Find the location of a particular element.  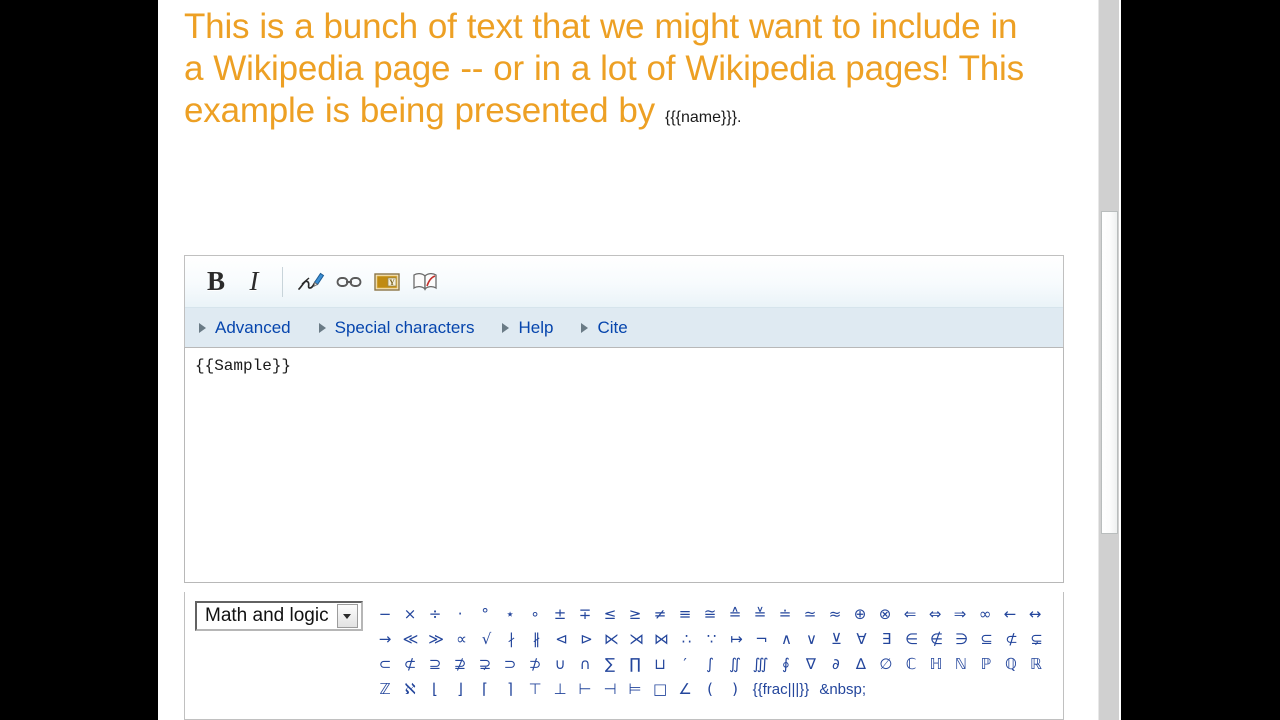

special-character-5: ⋆ is located at coordinates (510, 614).